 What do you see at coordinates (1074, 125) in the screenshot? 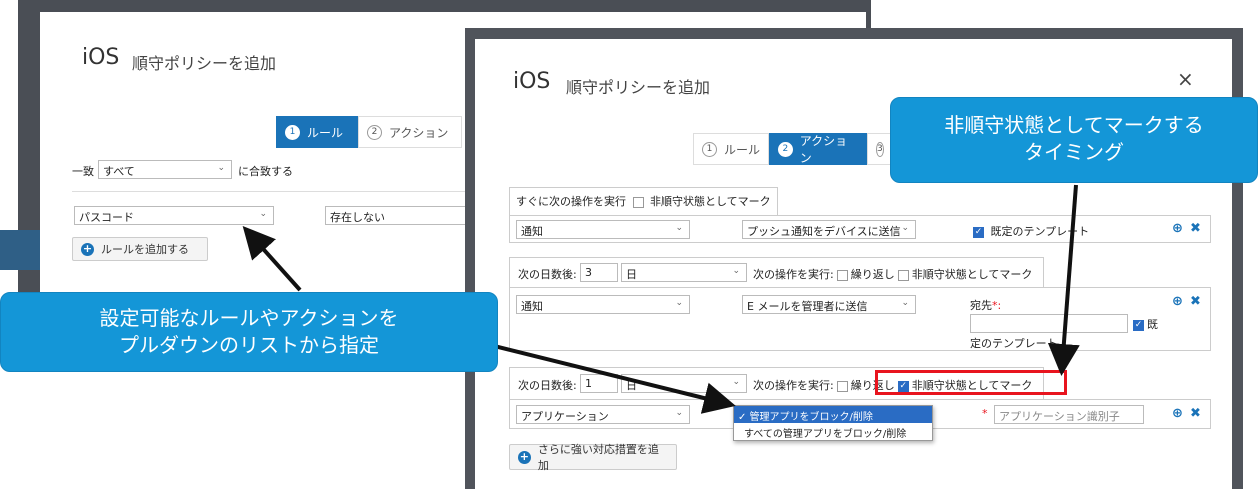
I see `callout-right-line1: 非順守状態としてマークする` at bounding box center [1074, 125].